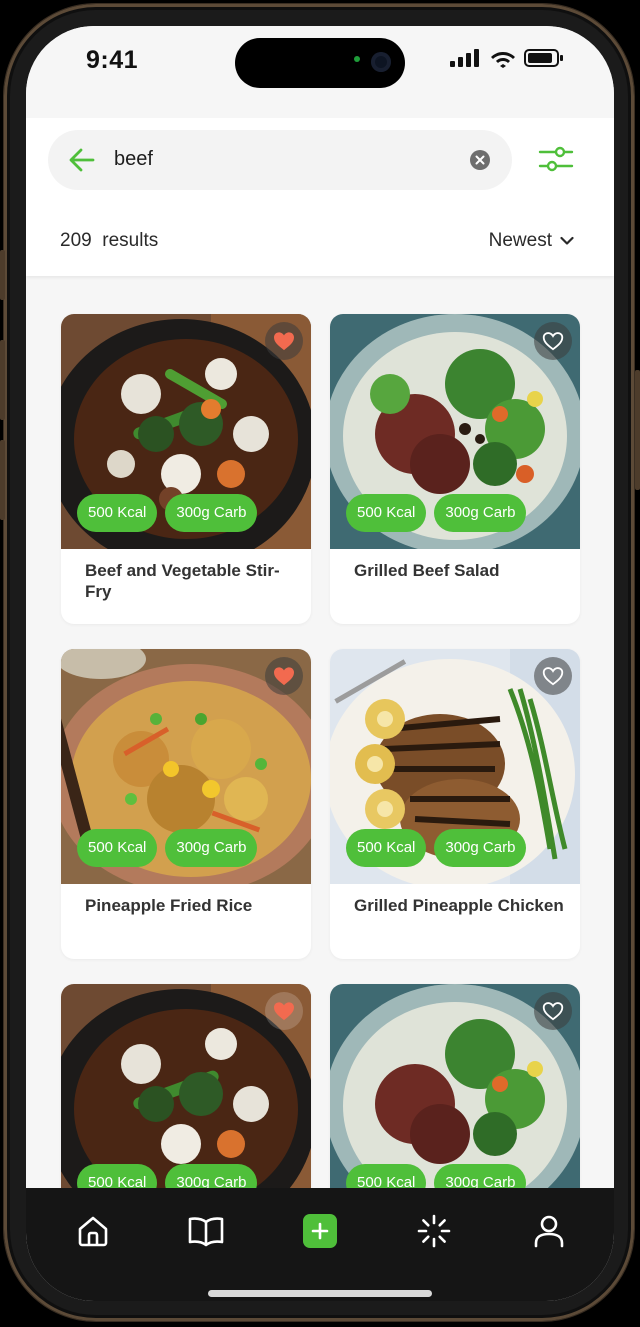  I want to click on tab-home, so click(93, 1231).